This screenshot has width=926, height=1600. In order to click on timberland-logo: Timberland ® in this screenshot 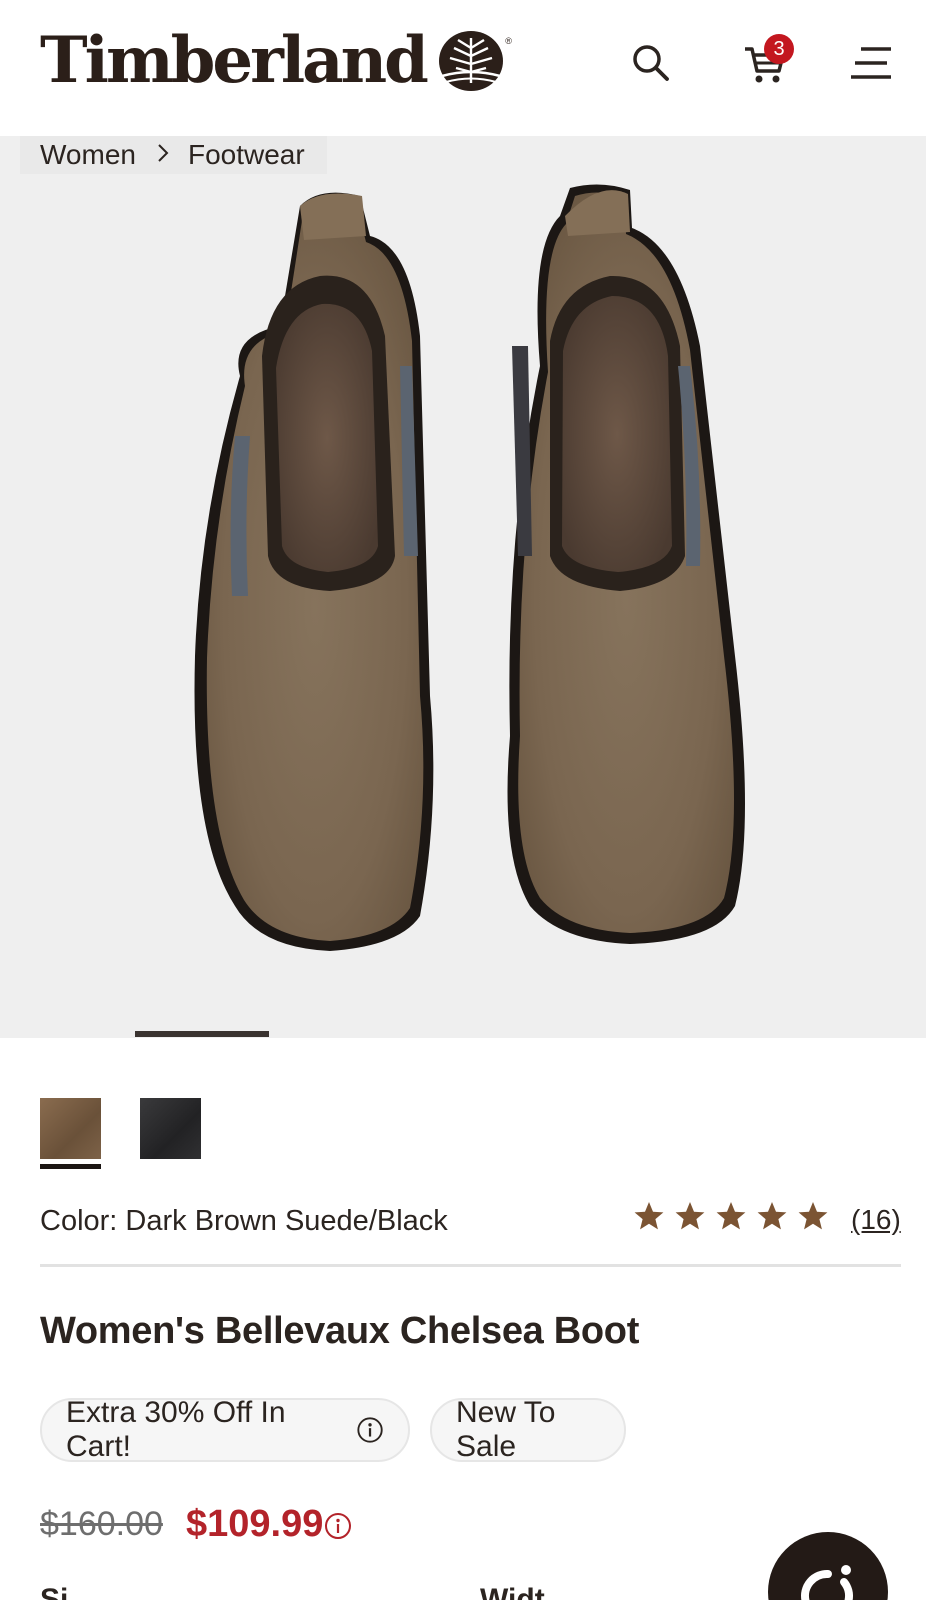, I will do `click(276, 60)`.